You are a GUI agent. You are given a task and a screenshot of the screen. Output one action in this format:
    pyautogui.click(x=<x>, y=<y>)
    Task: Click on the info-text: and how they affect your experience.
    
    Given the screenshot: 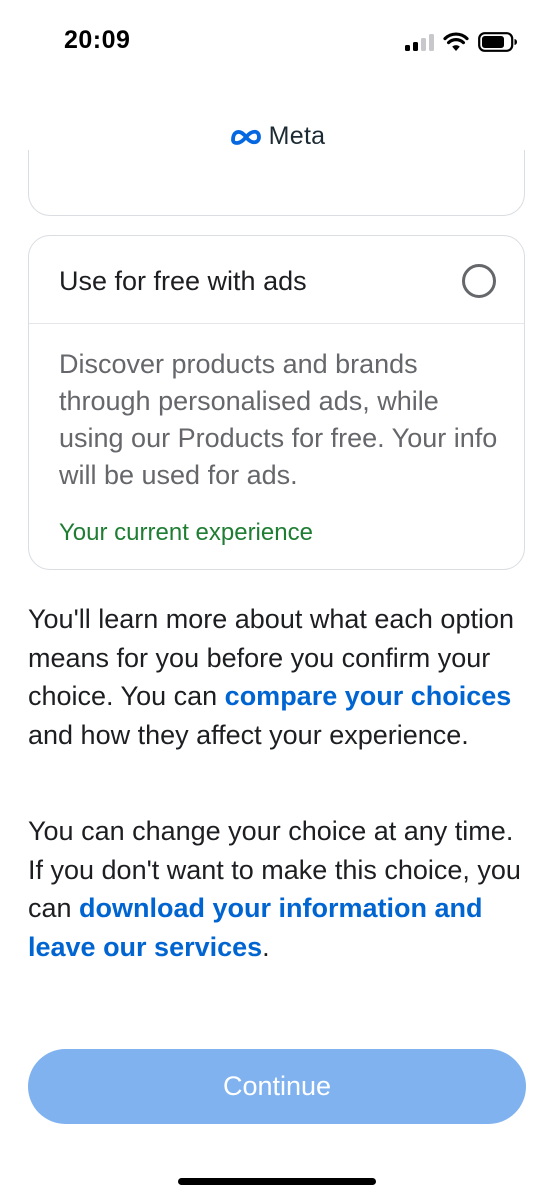 What is the action you would take?
    pyautogui.click(x=248, y=734)
    